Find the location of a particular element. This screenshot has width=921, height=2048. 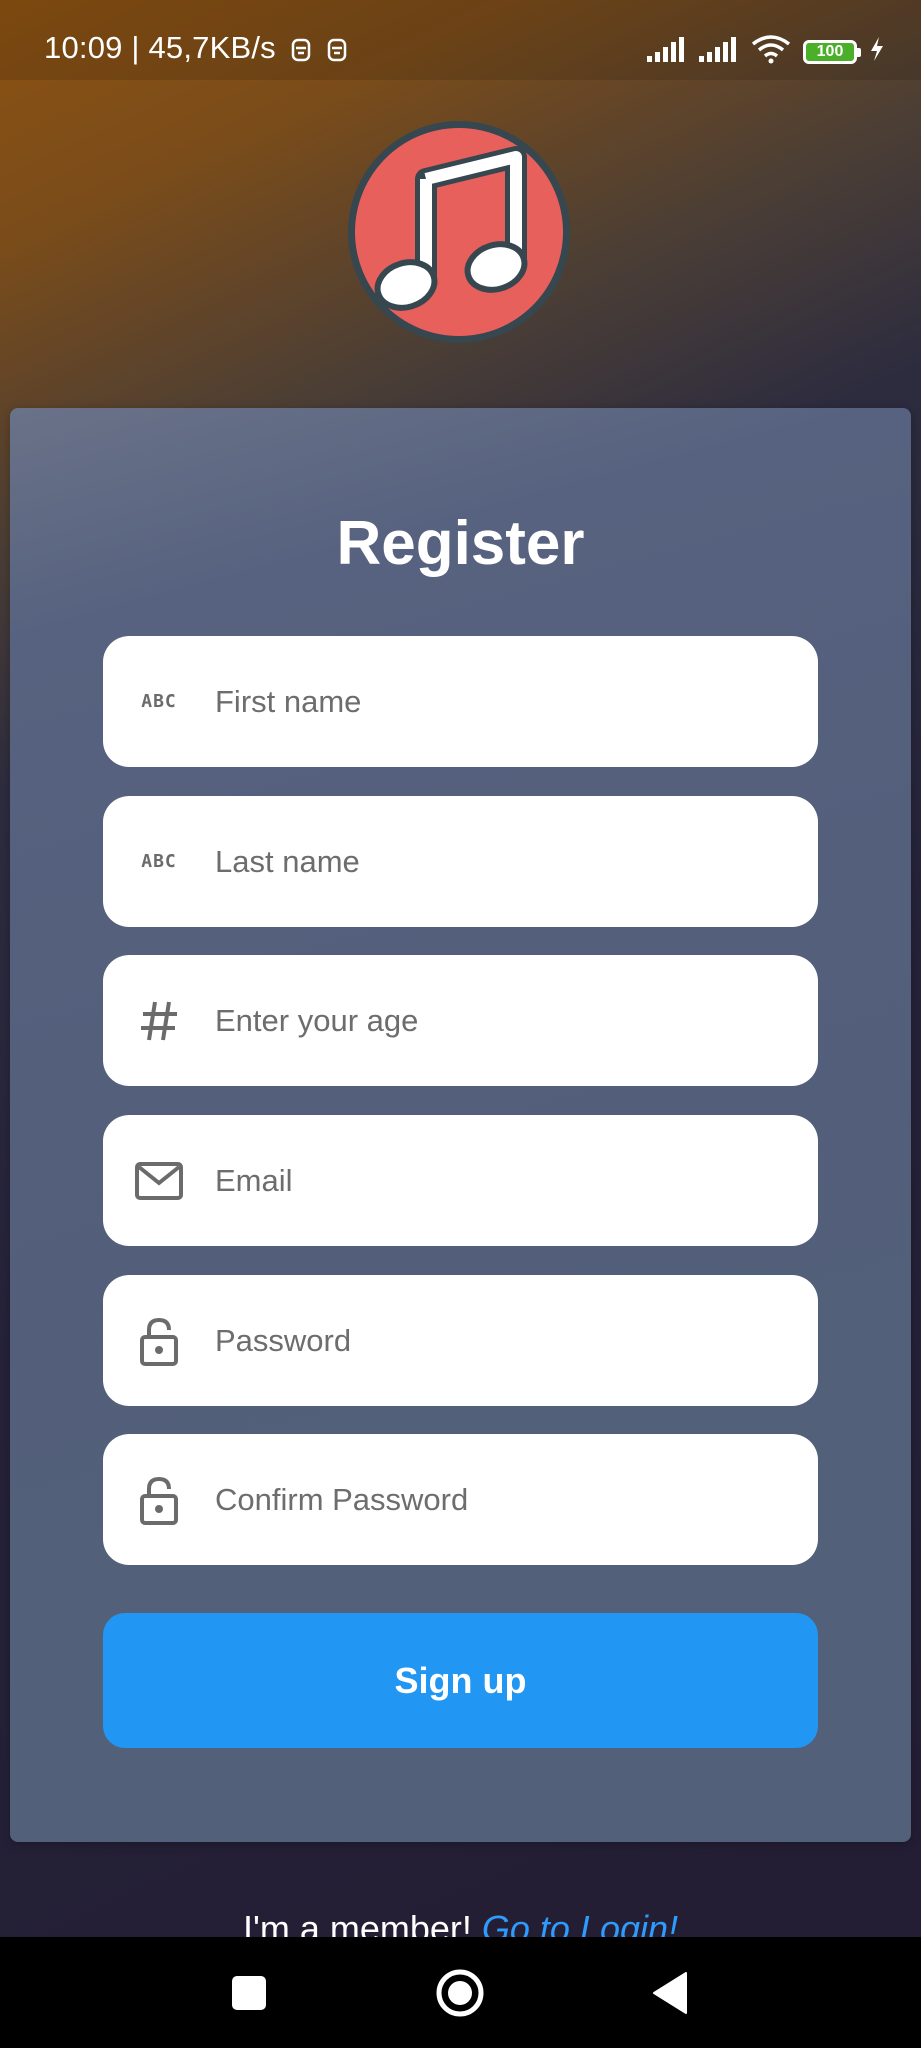

last-name-input is located at coordinates (500, 861).